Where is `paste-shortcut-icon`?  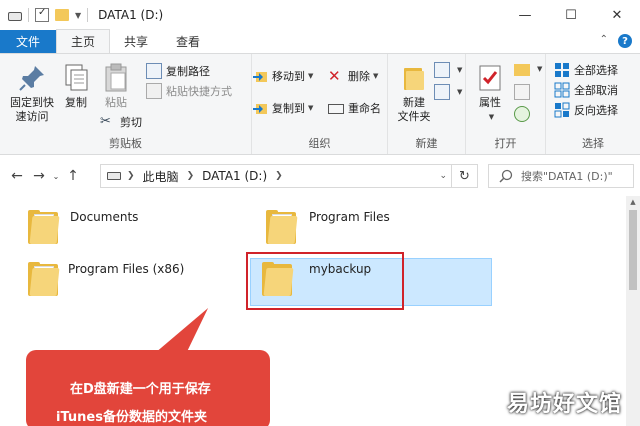 paste-shortcut-icon is located at coordinates (154, 91).